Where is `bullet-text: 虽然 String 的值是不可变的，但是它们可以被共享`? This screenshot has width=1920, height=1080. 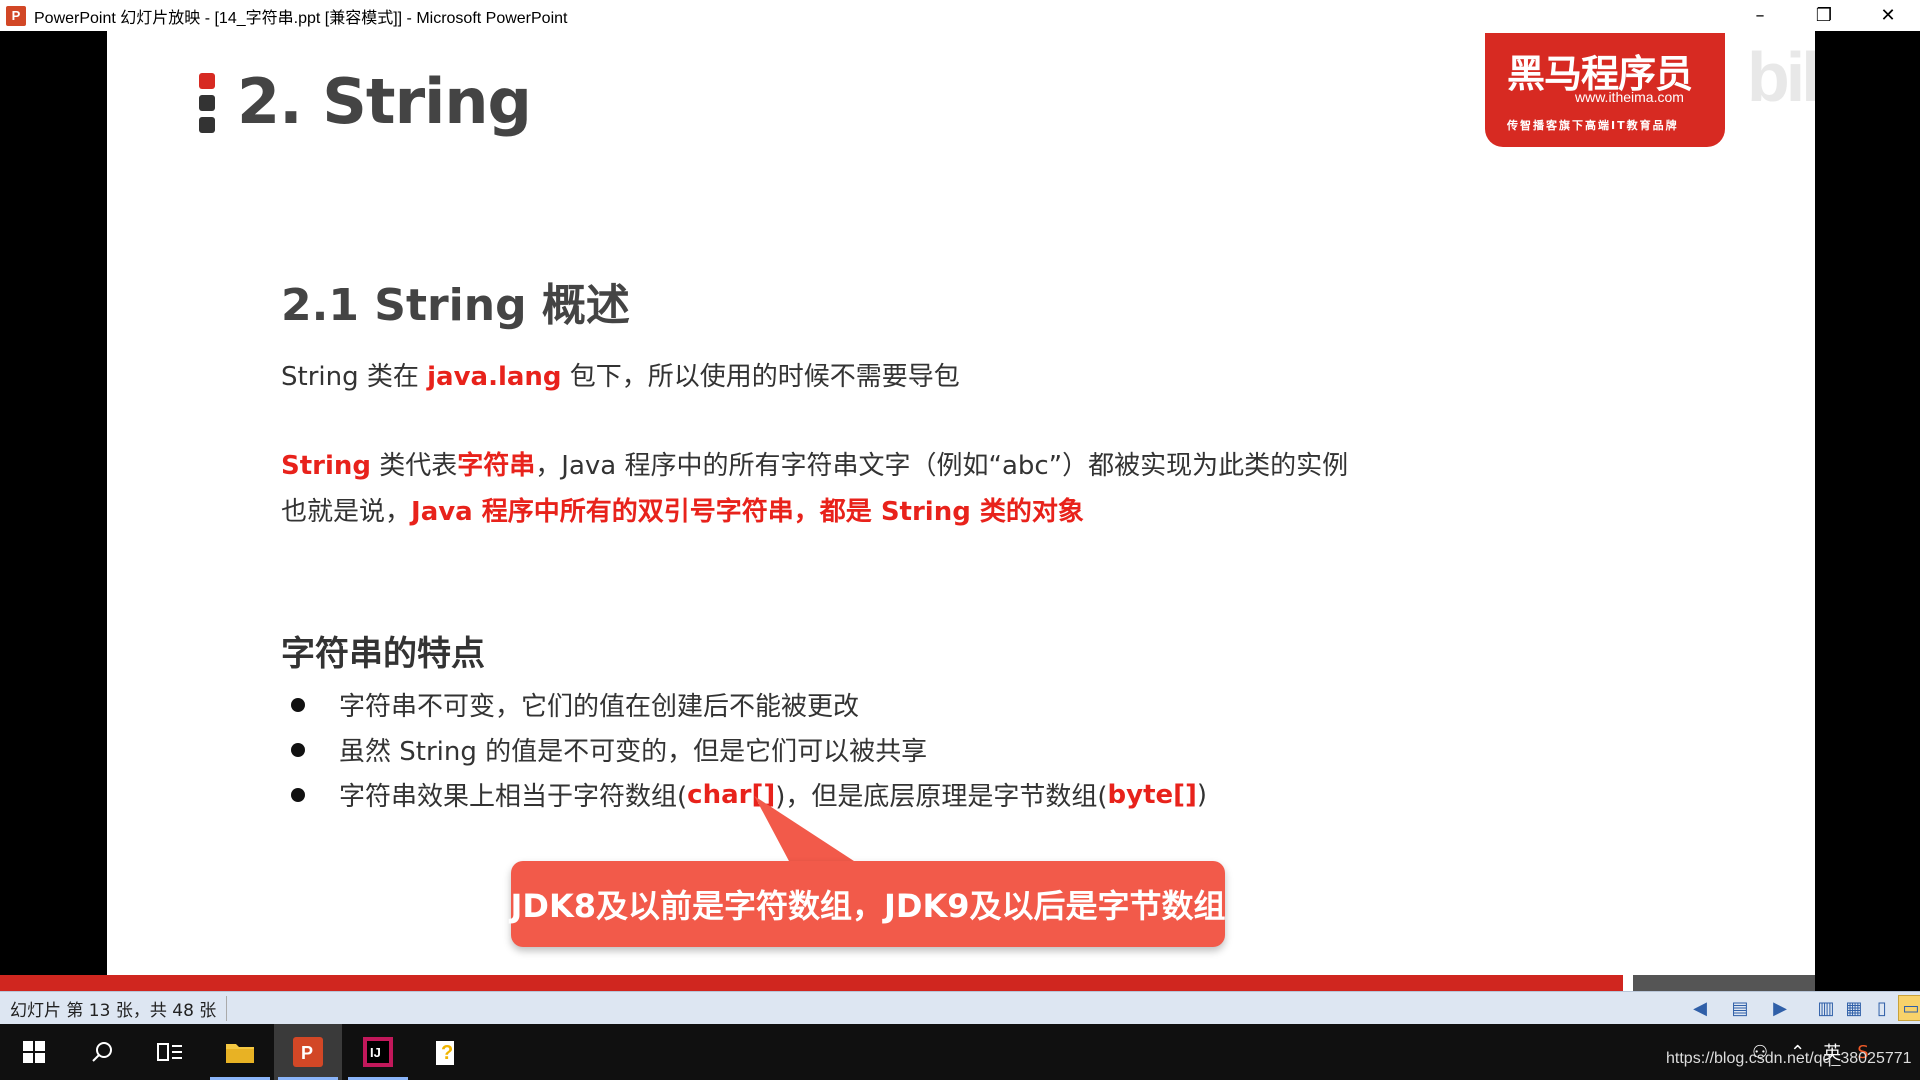
bullet-text: 虽然 String 的值是不可变的，但是它们可以被共享 is located at coordinates (633, 752).